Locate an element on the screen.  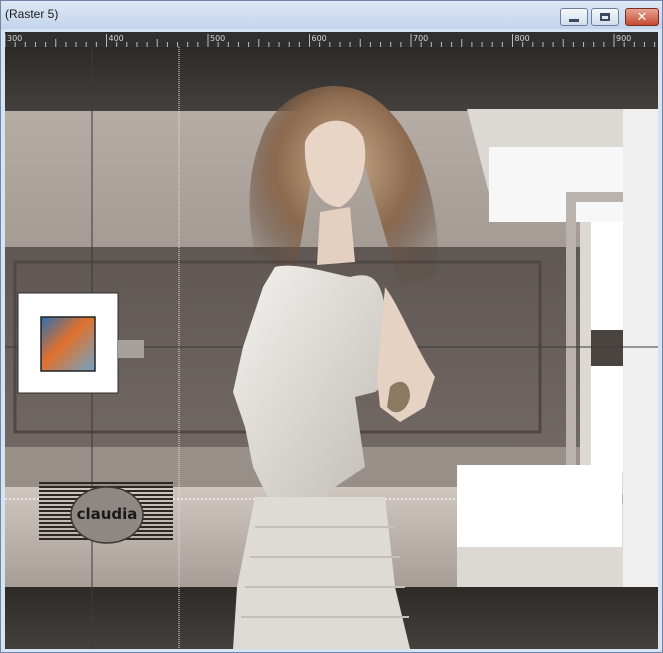
watermark-text: claudia is located at coordinates (107, 514).